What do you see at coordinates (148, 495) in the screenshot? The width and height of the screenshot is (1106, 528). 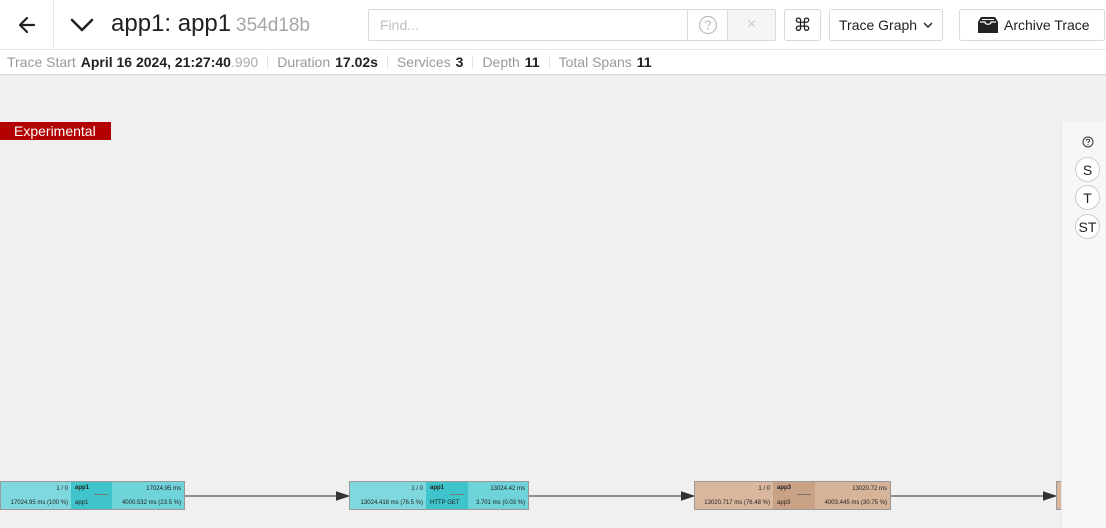 I see `node-time-cell: 17024.95 ms 4000.532 ms (23.5 %)` at bounding box center [148, 495].